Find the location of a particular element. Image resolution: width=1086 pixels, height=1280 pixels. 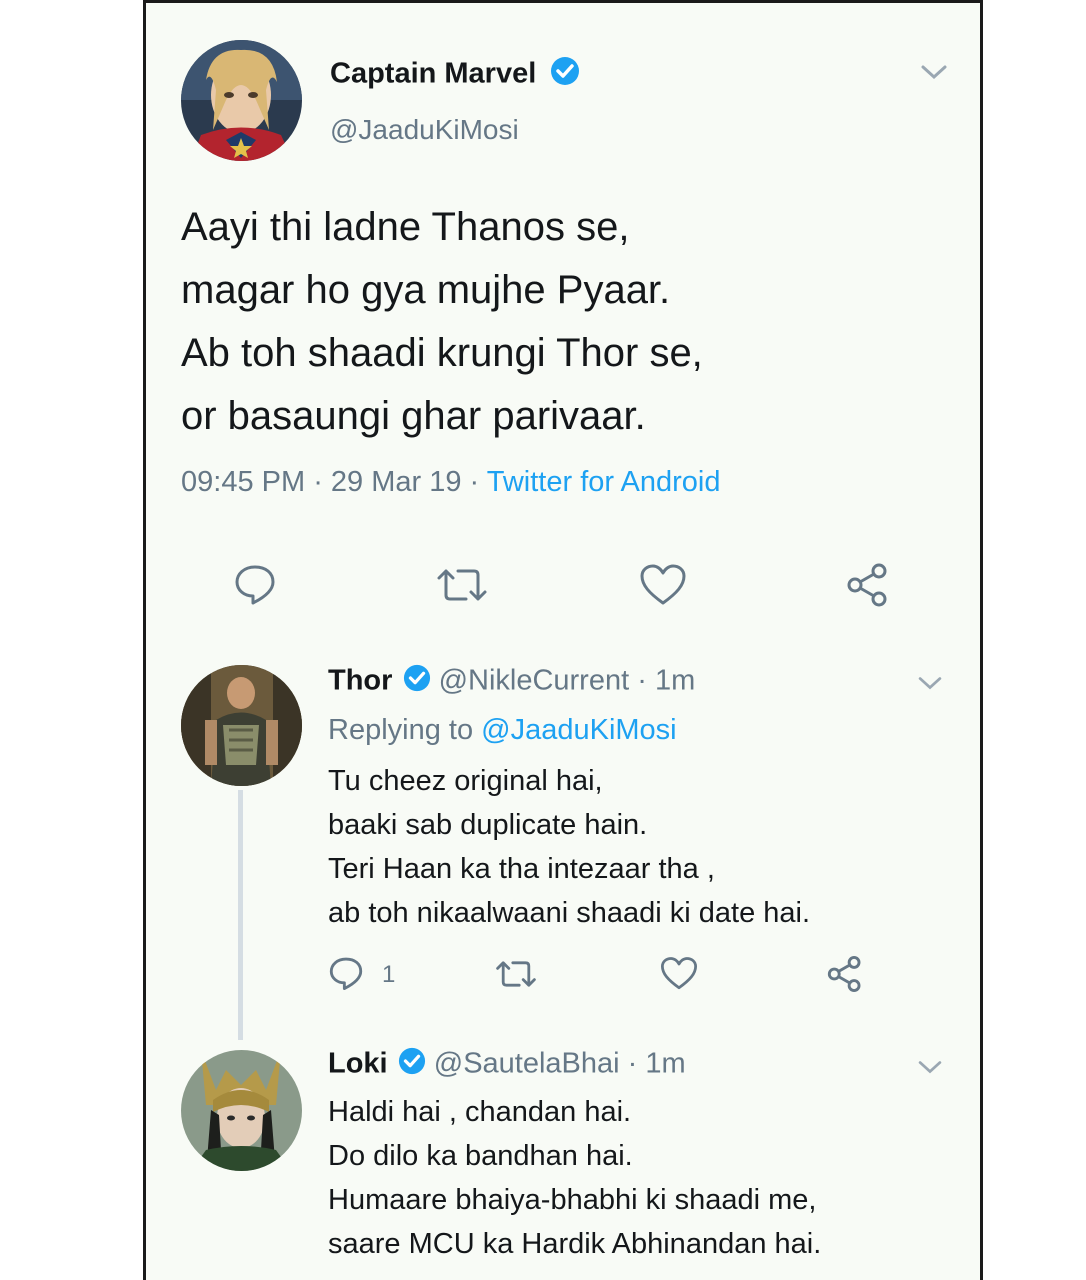

reply-line: saare MCU ka Hardik Abhinandan hai. is located at coordinates (575, 1244).